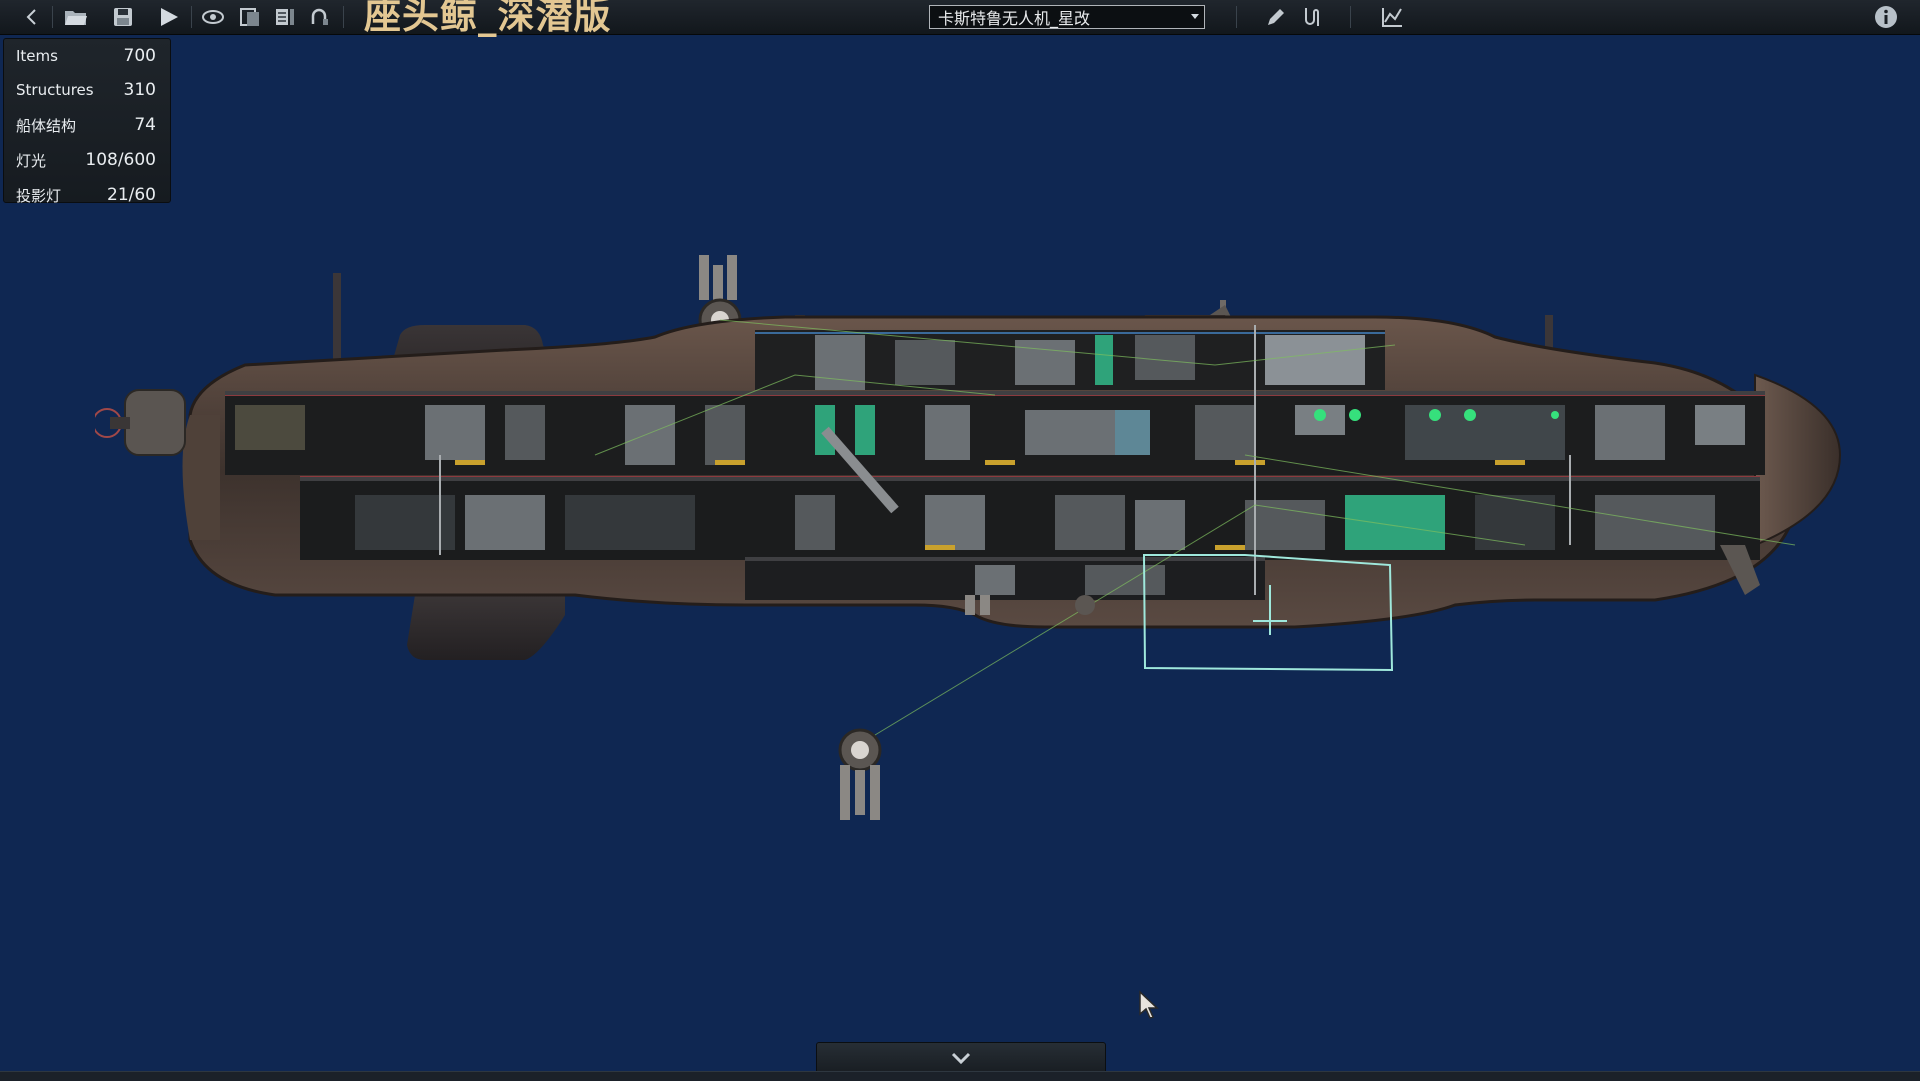  I want to click on undo-button, so click(319, 17).